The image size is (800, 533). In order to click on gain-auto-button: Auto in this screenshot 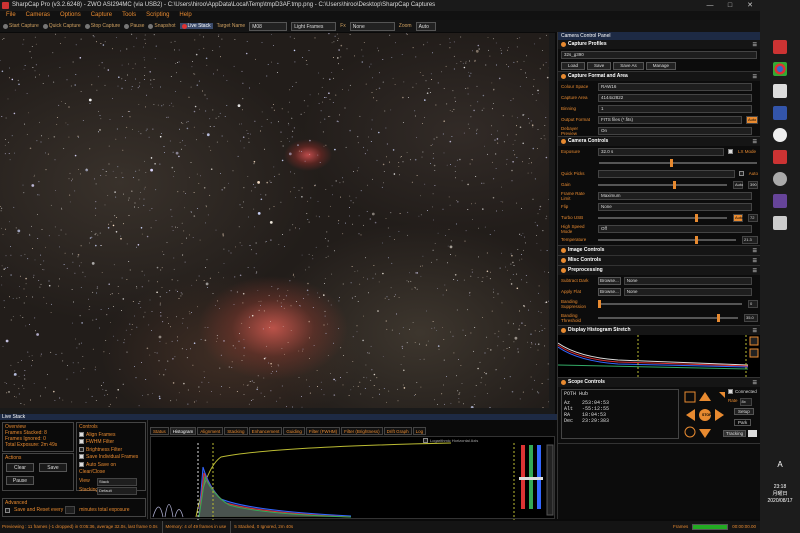, I will do `click(738, 184)`.